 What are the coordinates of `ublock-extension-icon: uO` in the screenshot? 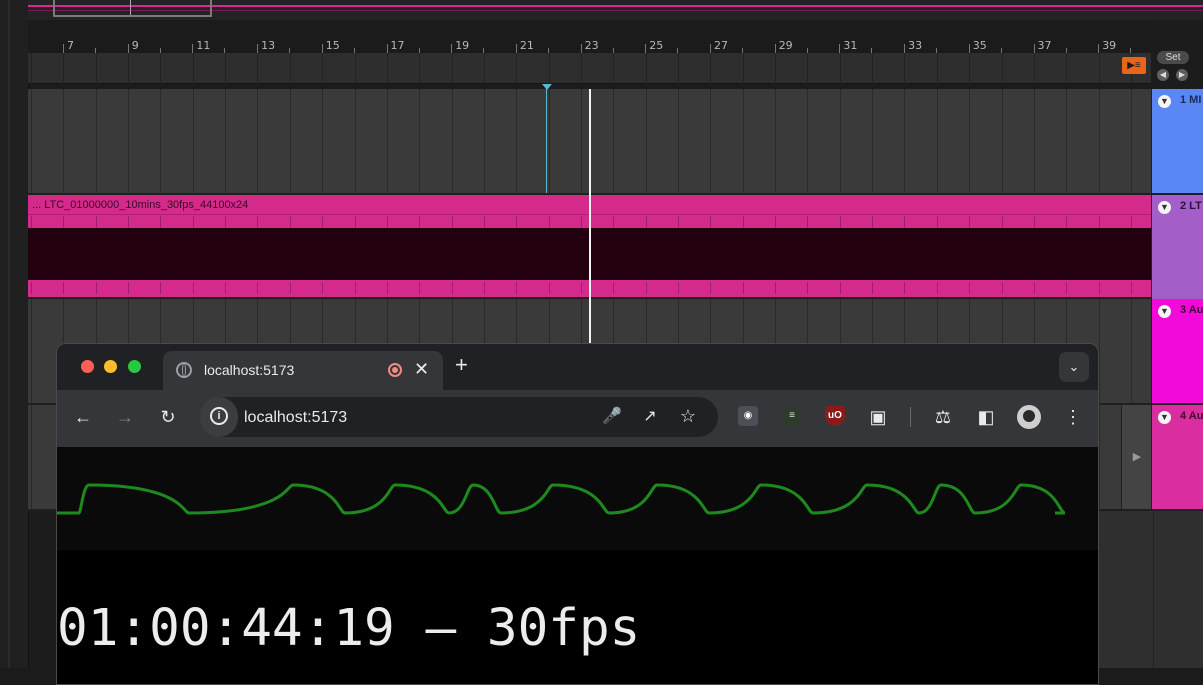 It's located at (835, 416).